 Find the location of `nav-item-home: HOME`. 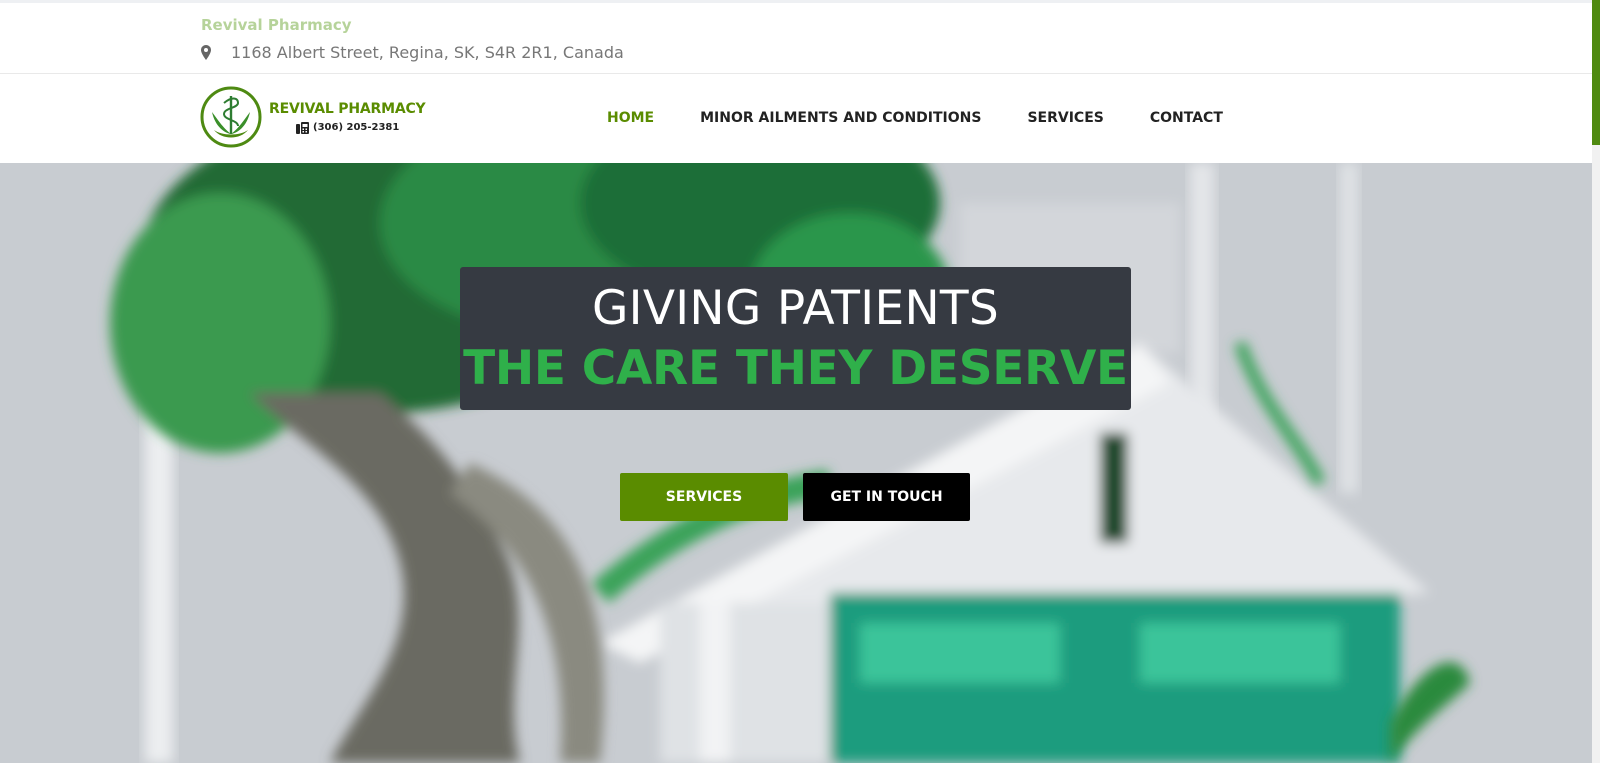

nav-item-home: HOME is located at coordinates (630, 118).